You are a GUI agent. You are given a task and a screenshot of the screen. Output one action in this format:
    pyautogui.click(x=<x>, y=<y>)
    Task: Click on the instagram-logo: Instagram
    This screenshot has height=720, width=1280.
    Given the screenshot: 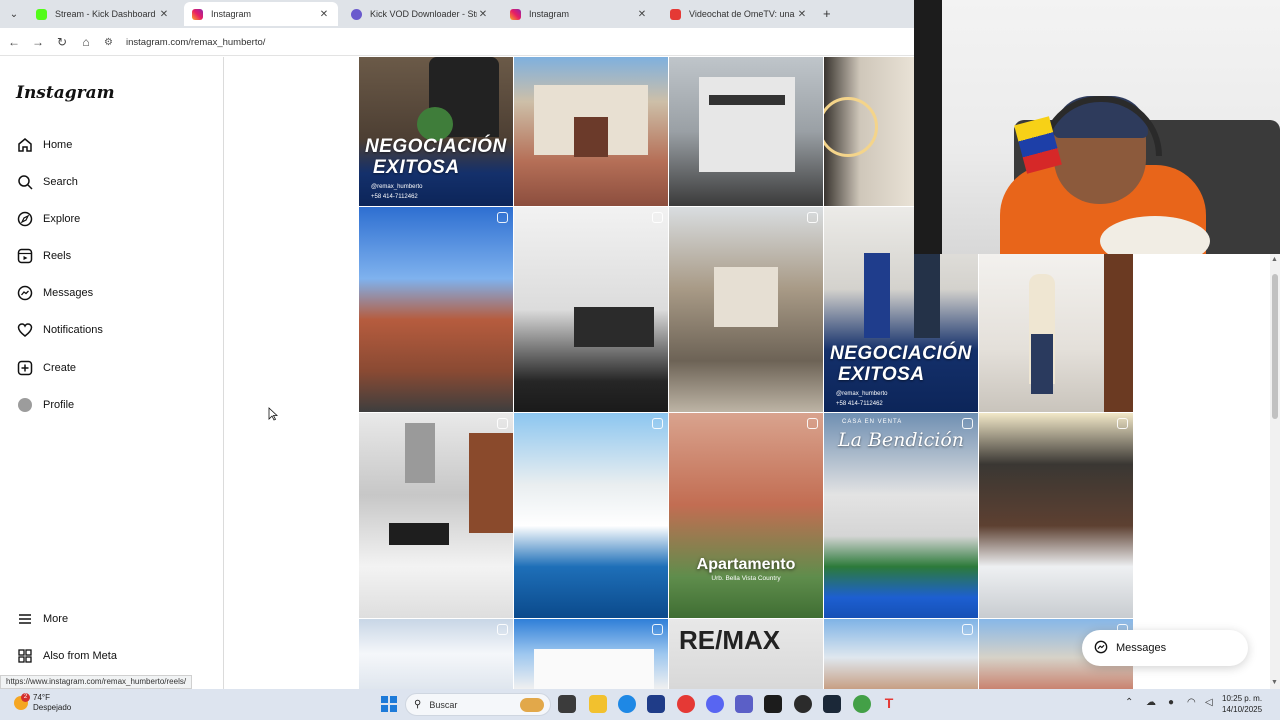 What is the action you would take?
    pyautogui.click(x=65, y=93)
    